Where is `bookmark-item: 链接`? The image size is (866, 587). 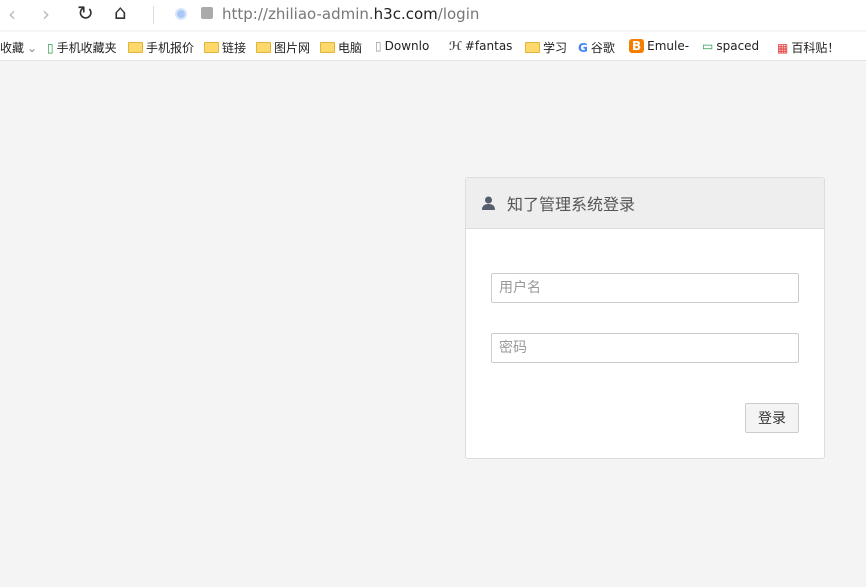
bookmark-item: 链接 is located at coordinates (225, 47).